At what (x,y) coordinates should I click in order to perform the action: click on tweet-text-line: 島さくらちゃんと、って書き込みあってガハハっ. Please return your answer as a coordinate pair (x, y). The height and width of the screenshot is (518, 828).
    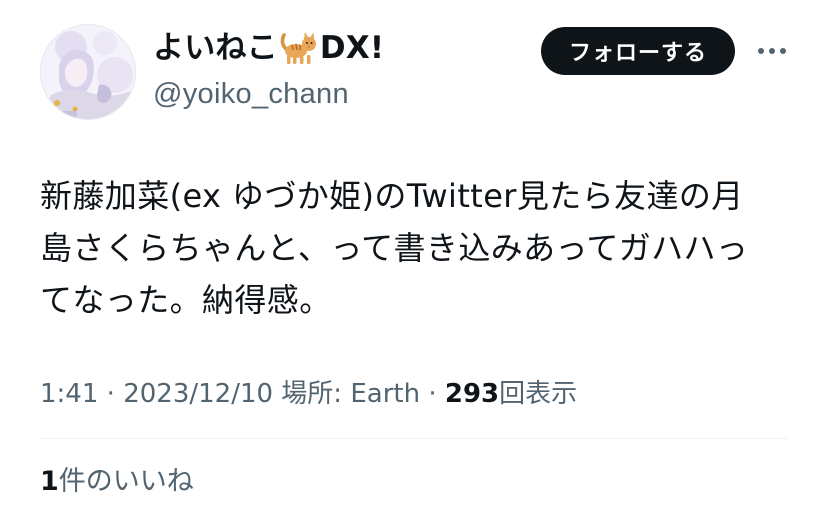
    Looking at the image, I should click on (394, 248).